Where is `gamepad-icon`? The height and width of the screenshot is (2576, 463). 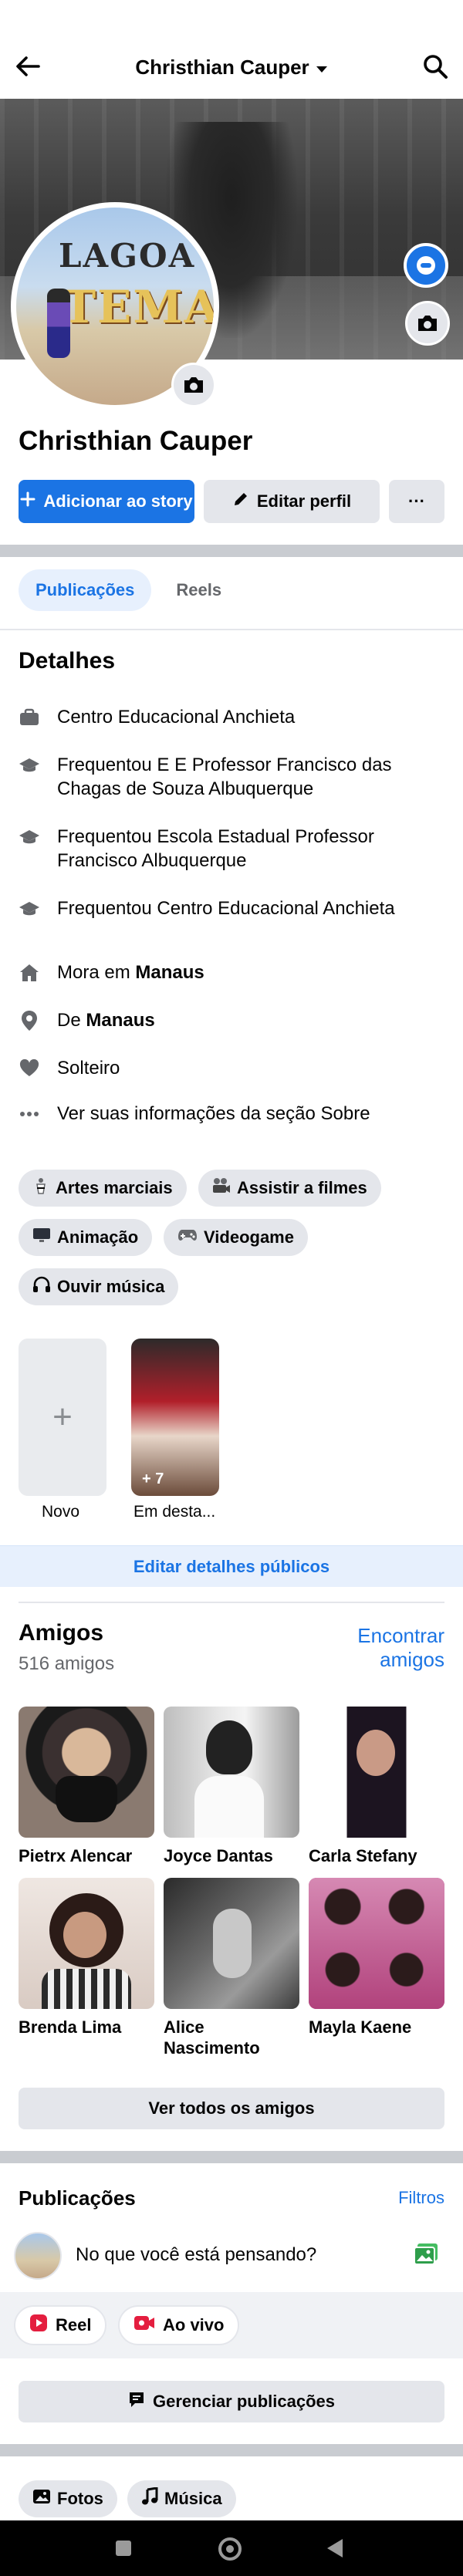
gamepad-icon is located at coordinates (187, 1237).